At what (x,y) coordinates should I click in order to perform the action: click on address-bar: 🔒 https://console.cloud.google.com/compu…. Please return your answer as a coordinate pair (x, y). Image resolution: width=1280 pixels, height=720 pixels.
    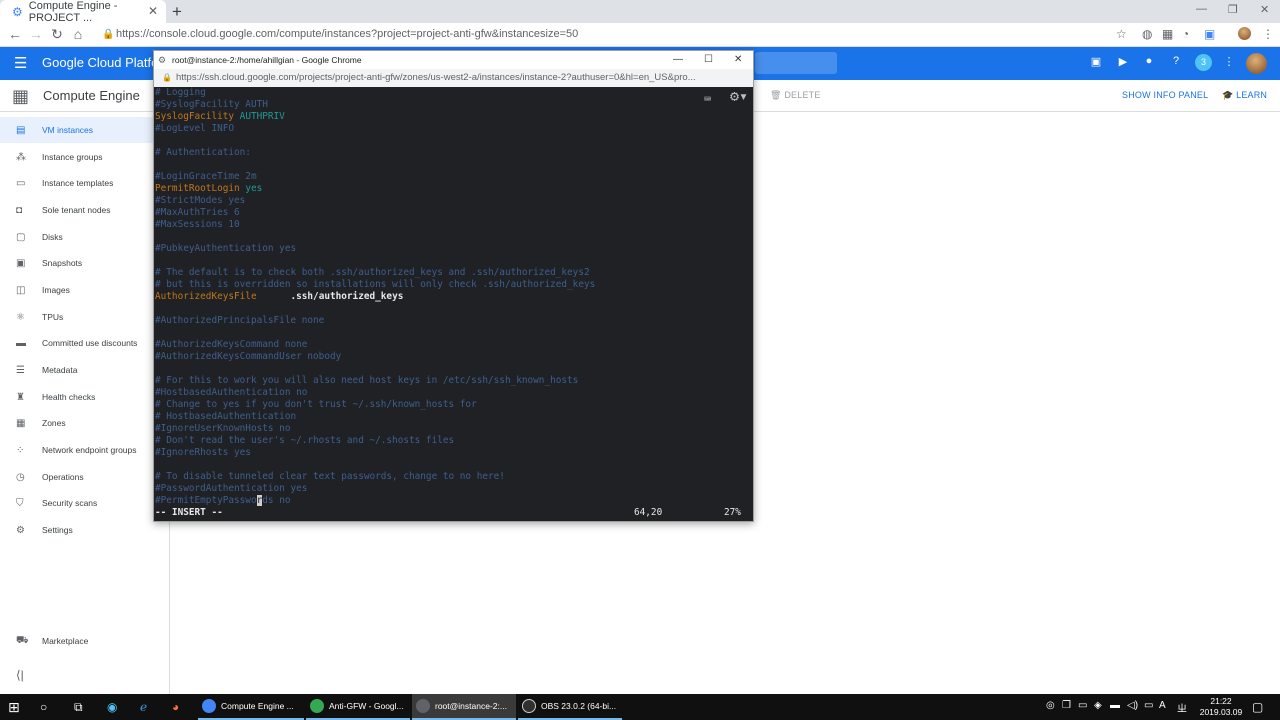
    Looking at the image, I should click on (616, 34).